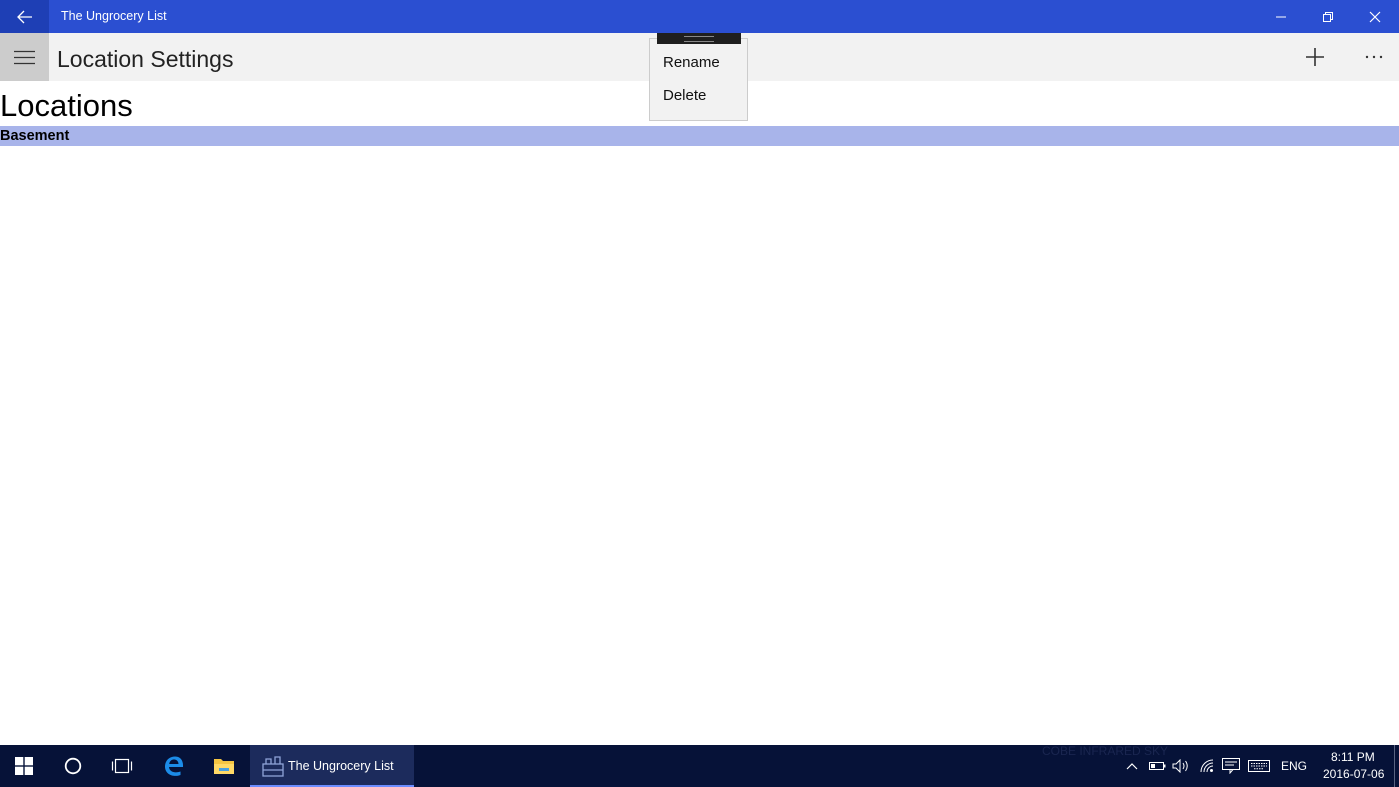 This screenshot has height=787, width=1399. What do you see at coordinates (1294, 766) in the screenshot?
I see `input-language-indicator: ENG` at bounding box center [1294, 766].